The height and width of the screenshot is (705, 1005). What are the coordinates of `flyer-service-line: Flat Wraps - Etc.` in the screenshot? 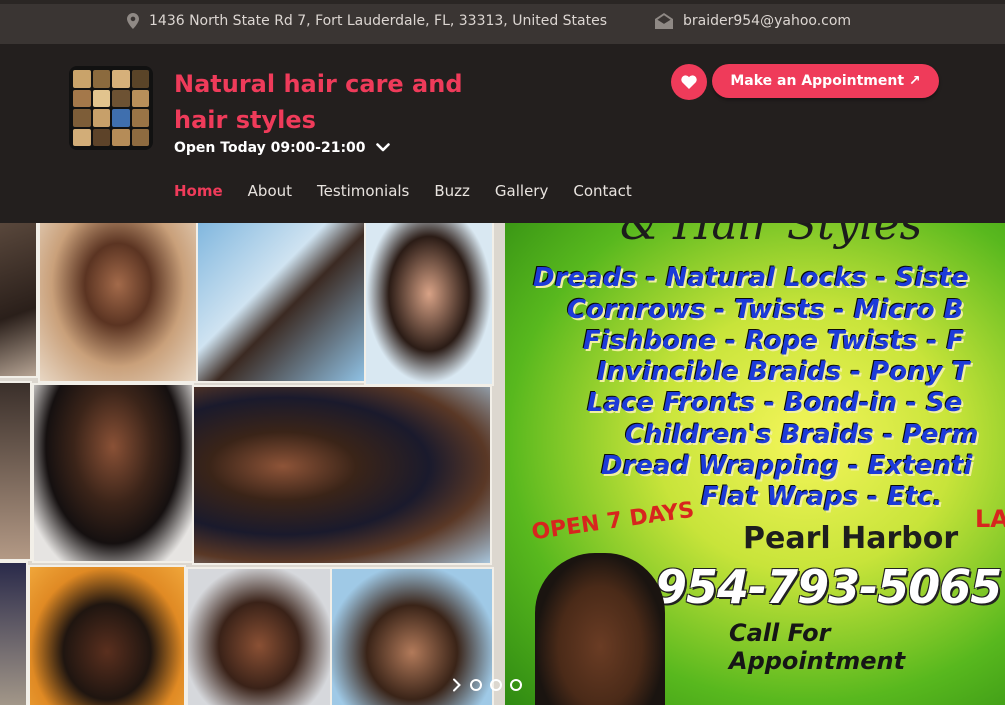 It's located at (822, 497).